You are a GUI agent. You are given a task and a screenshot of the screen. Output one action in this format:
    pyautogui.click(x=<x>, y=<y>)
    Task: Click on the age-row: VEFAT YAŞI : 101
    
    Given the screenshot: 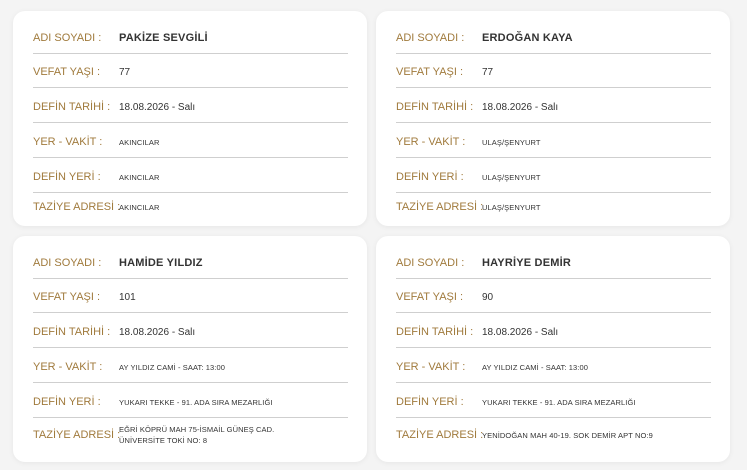 What is the action you would take?
    pyautogui.click(x=190, y=297)
    